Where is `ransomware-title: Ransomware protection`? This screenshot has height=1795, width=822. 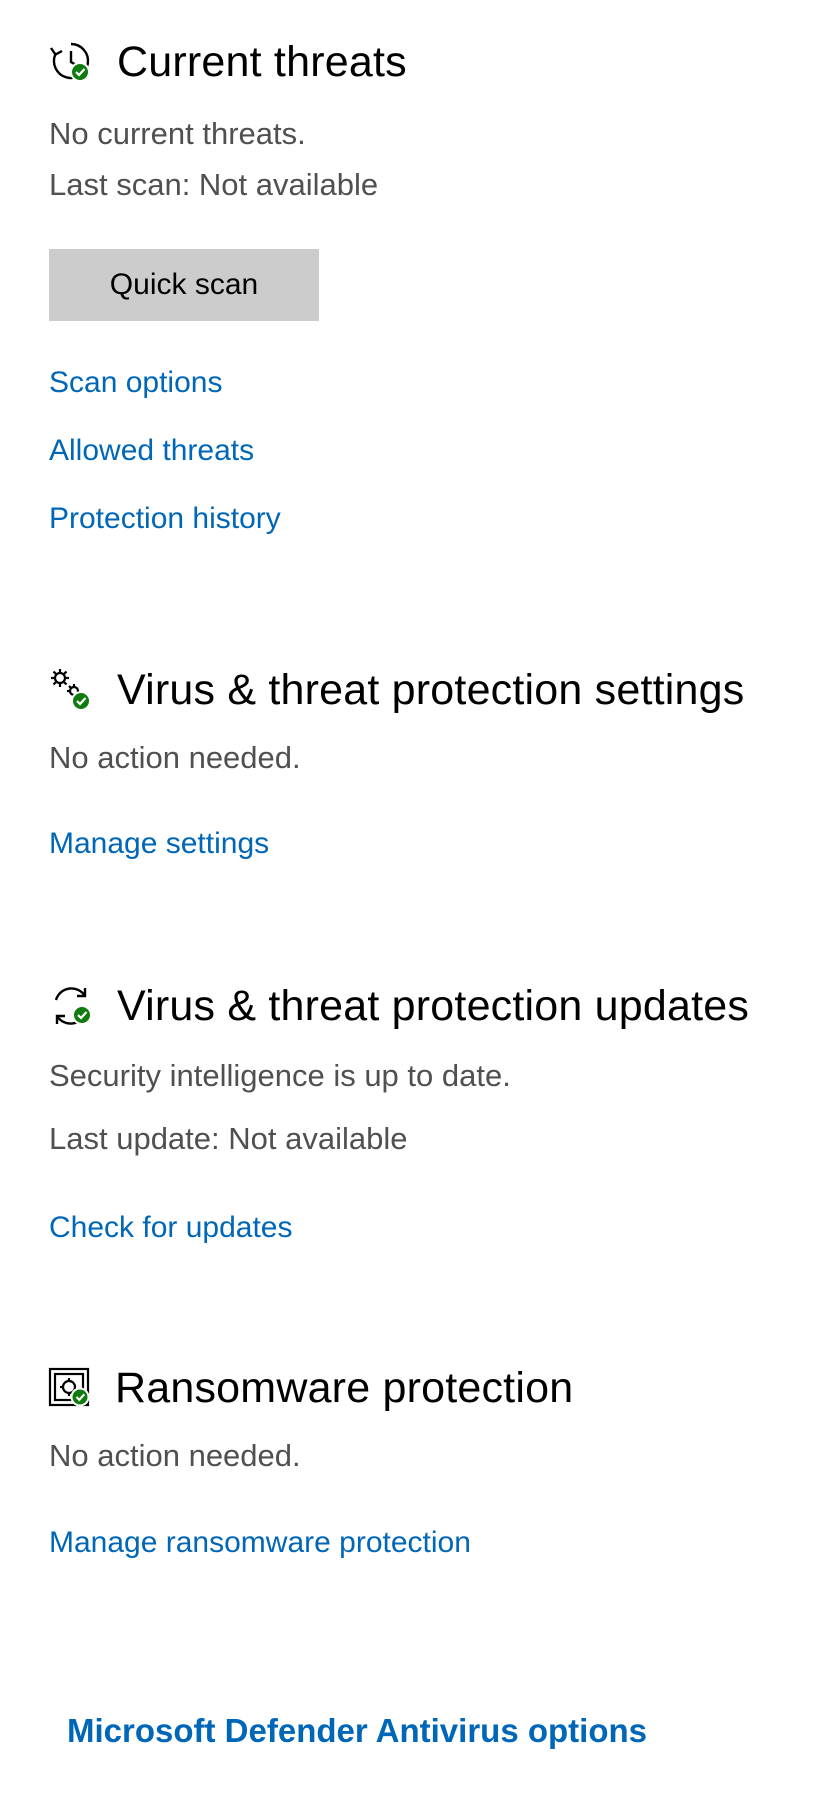
ransomware-title: Ransomware protection is located at coordinates (344, 1388).